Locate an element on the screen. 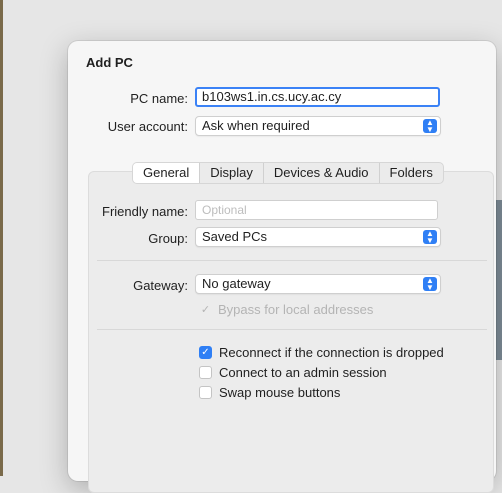 Image resolution: width=502 pixels, height=493 pixels. user-account-popup: Ask when required ▲ ▼ is located at coordinates (318, 126).